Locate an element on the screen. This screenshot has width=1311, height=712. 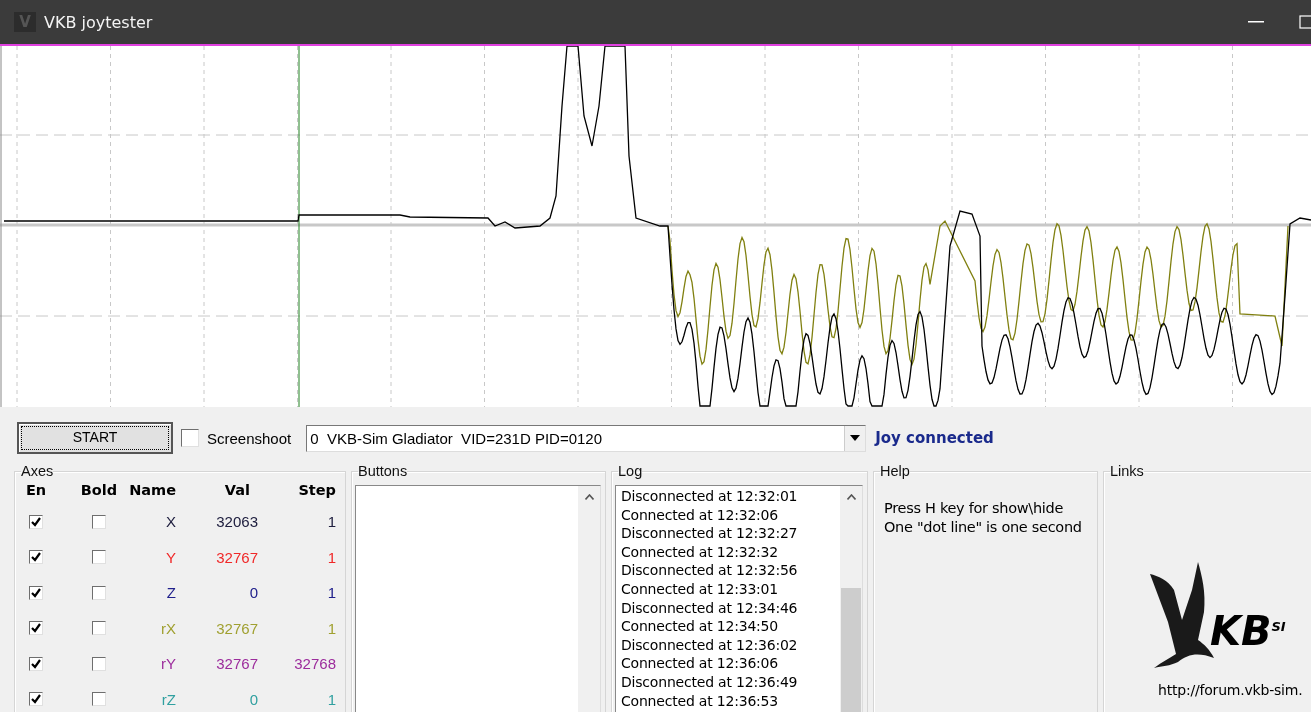
axis-name: Z is located at coordinates (171, 593).